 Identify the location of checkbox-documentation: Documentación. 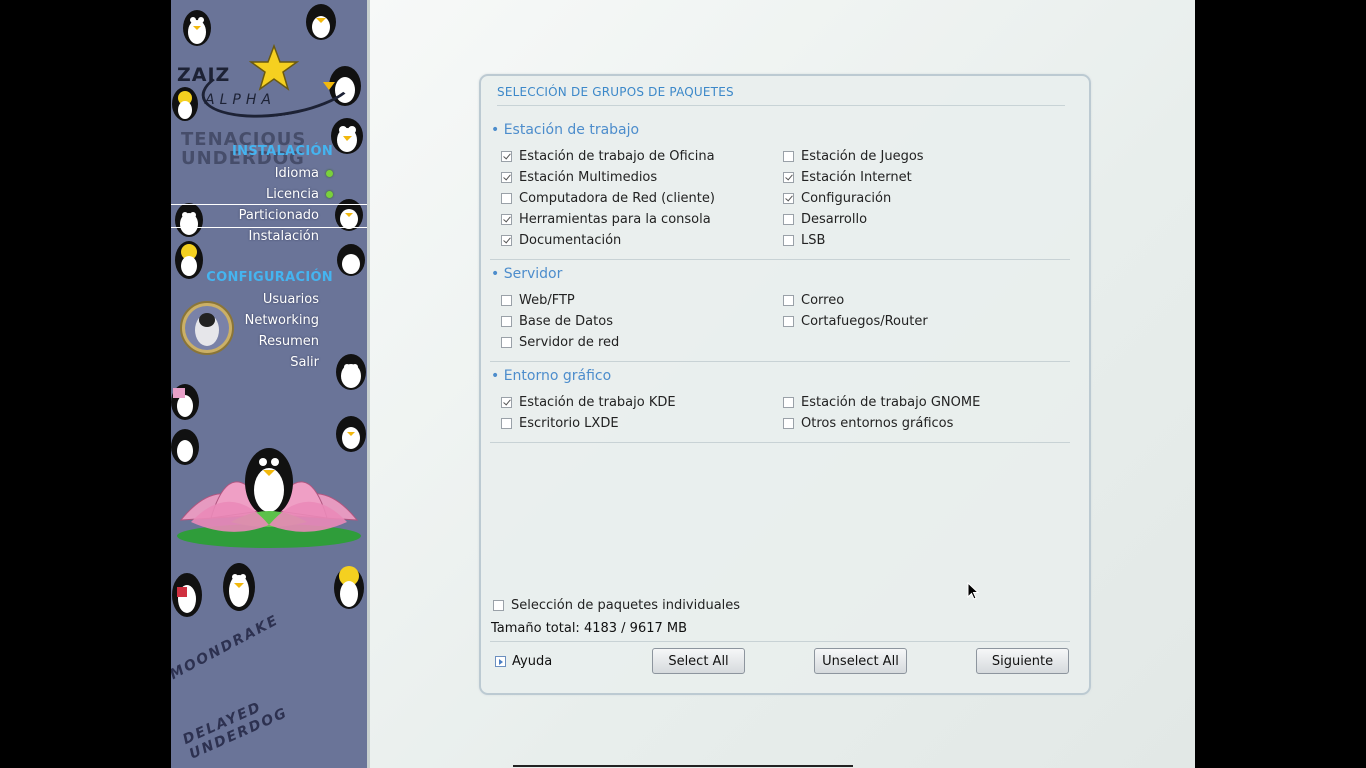
(561, 240).